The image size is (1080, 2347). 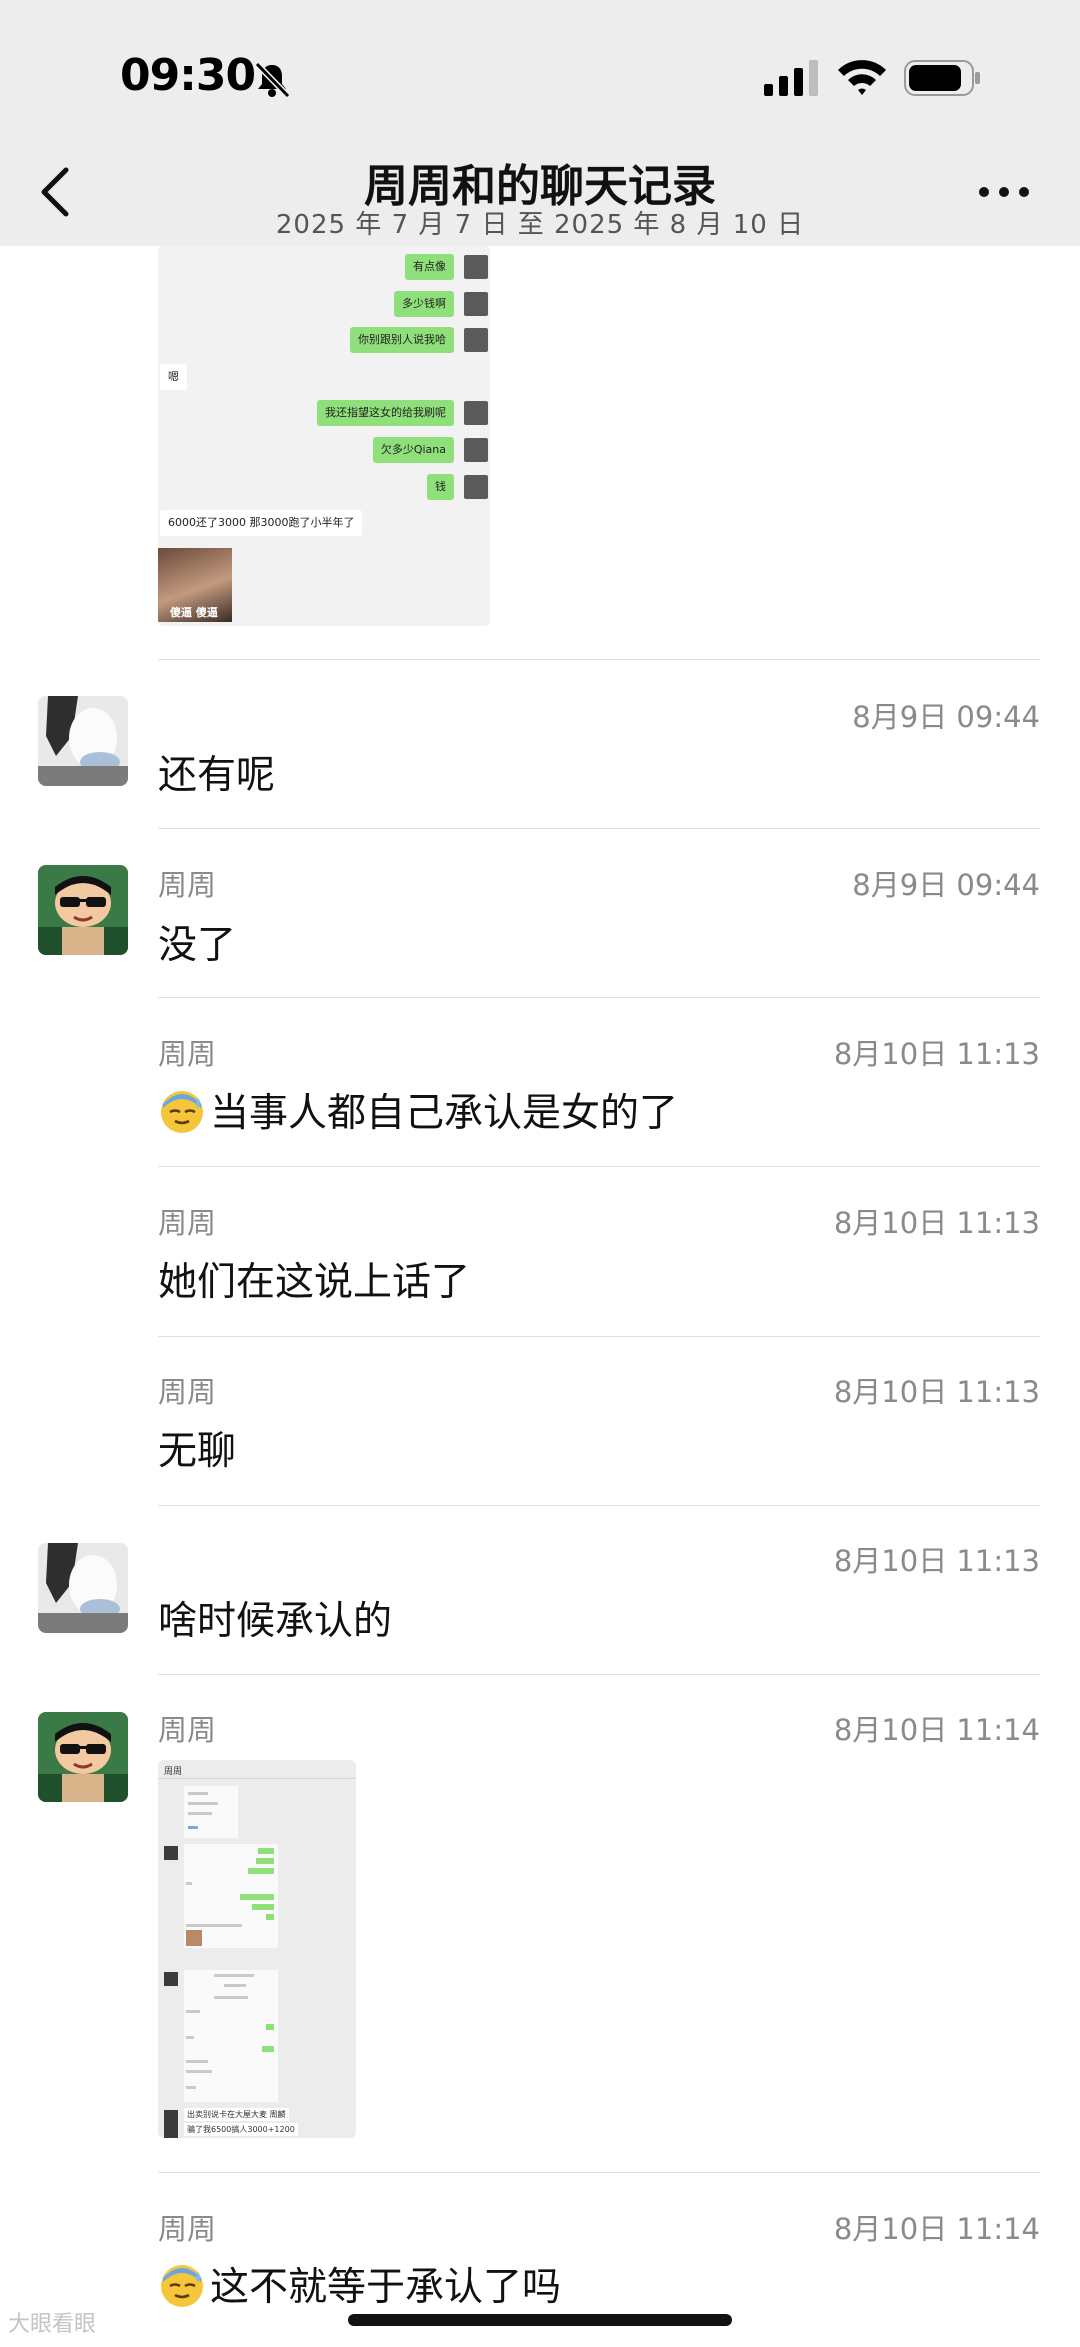 I want to click on wifi-icon, so click(x=862, y=77).